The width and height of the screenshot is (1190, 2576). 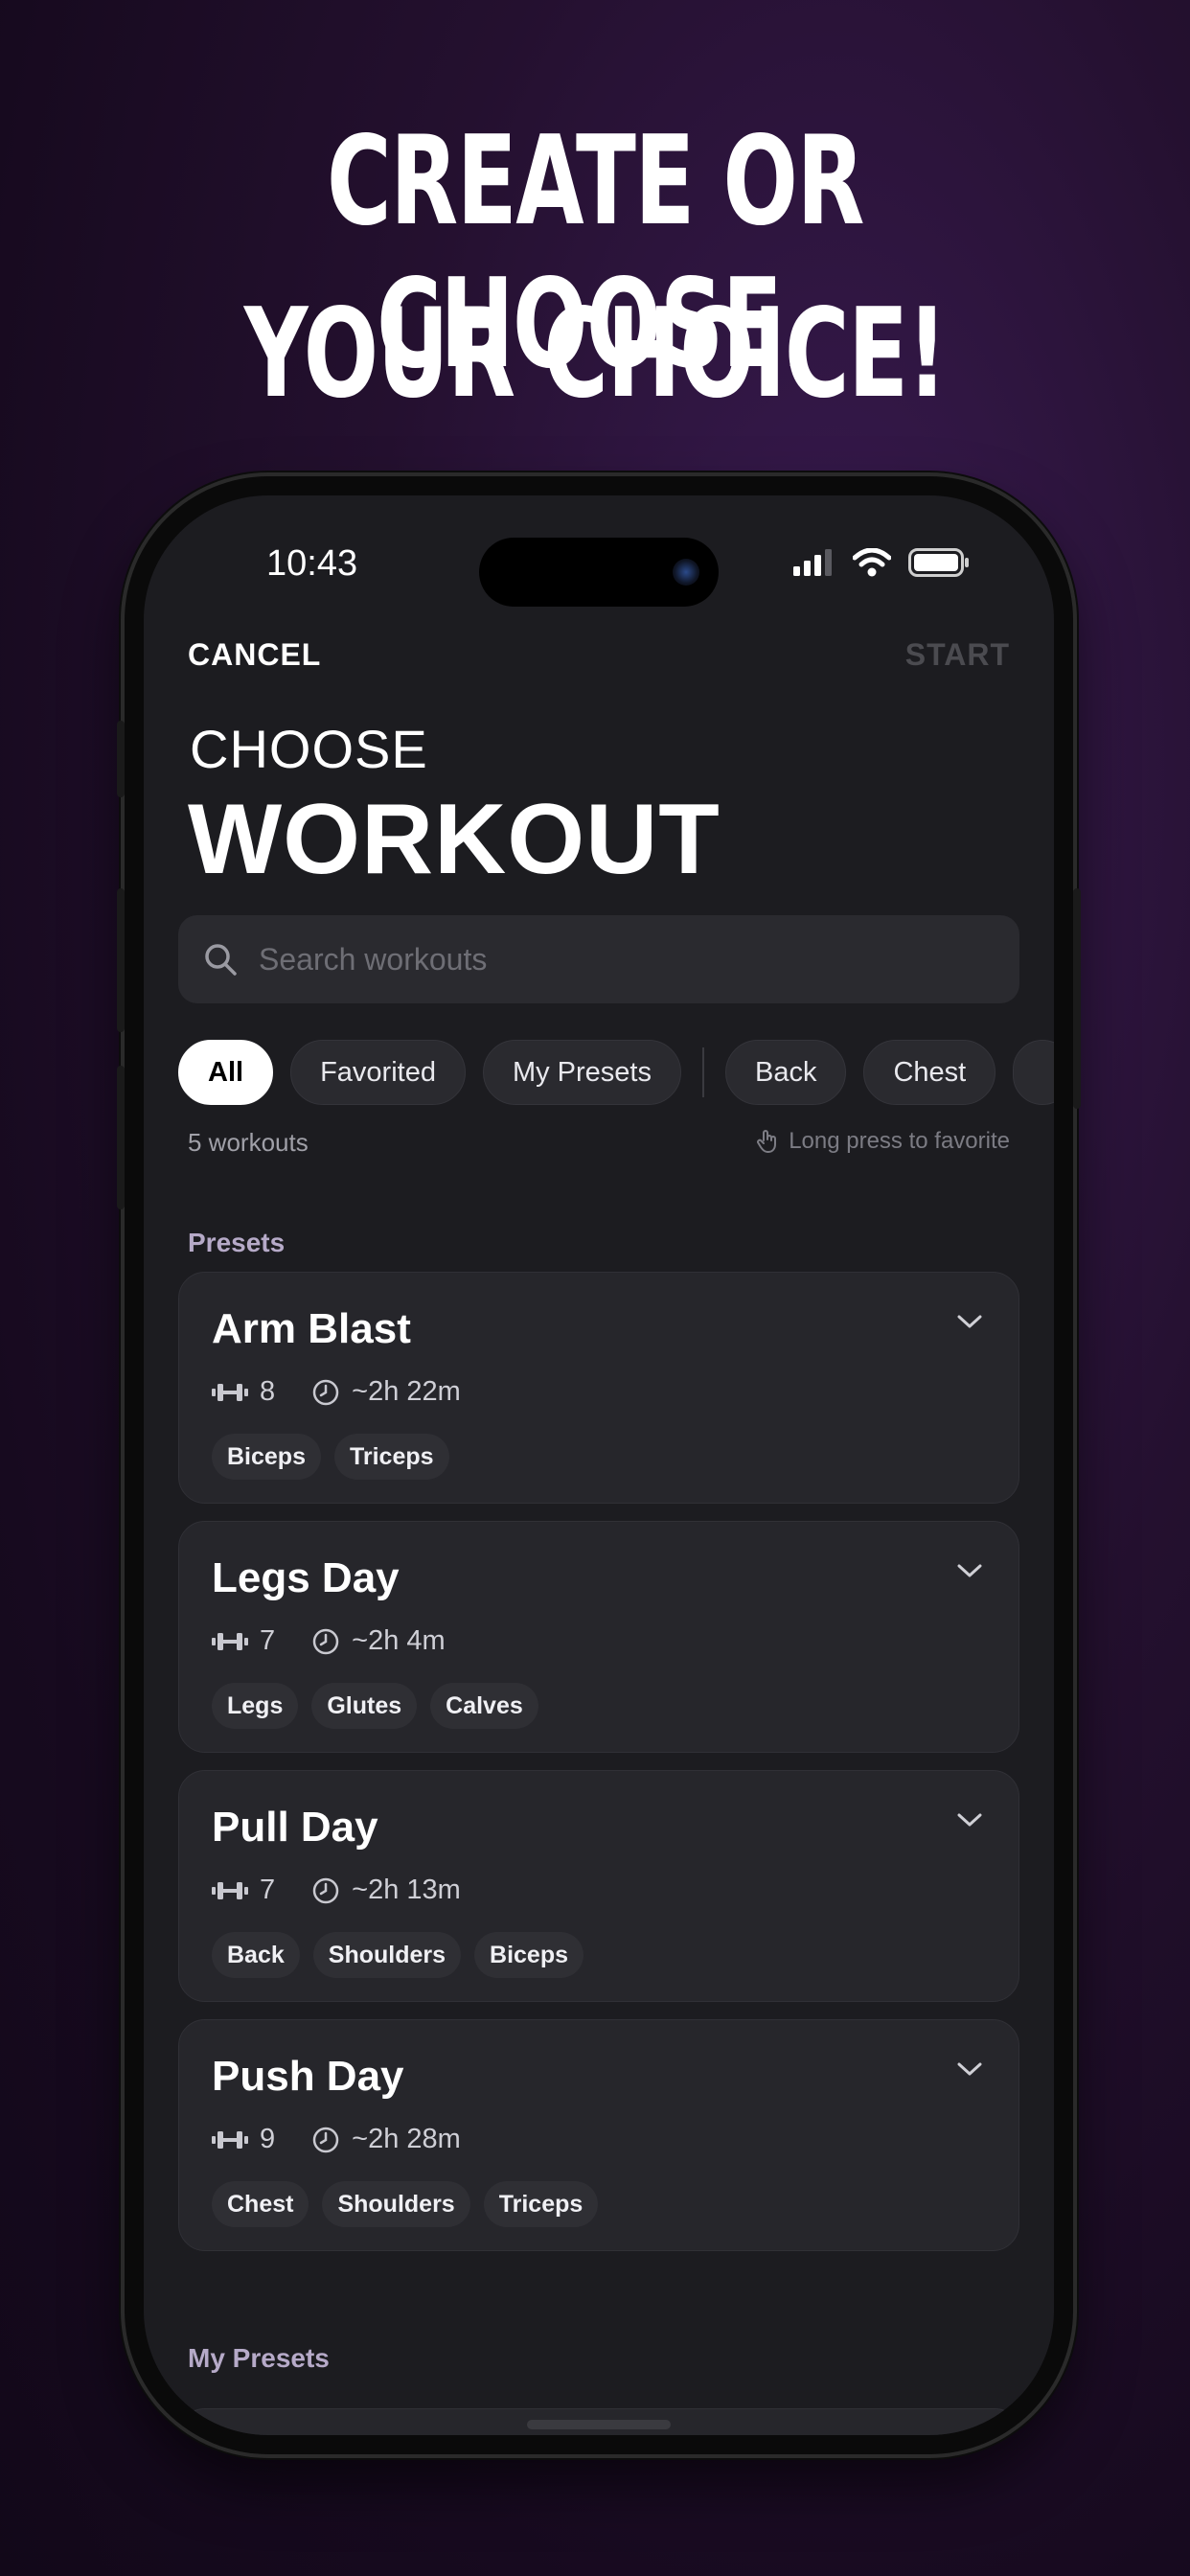 I want to click on filter-chip-my-presets: My Presets, so click(x=581, y=1072).